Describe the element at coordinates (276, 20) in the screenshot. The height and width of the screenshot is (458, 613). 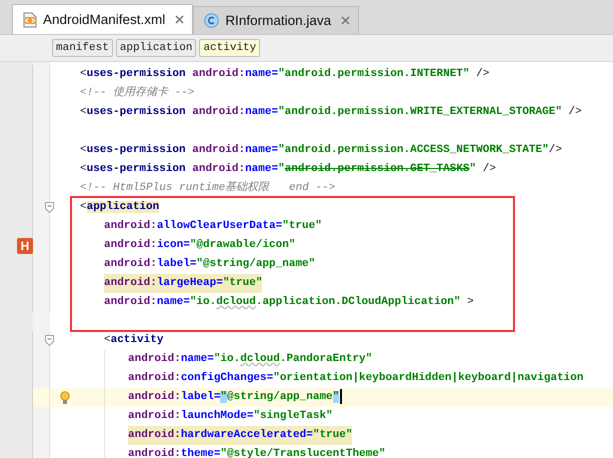
I see `editor-tab: RInformation.java` at that location.